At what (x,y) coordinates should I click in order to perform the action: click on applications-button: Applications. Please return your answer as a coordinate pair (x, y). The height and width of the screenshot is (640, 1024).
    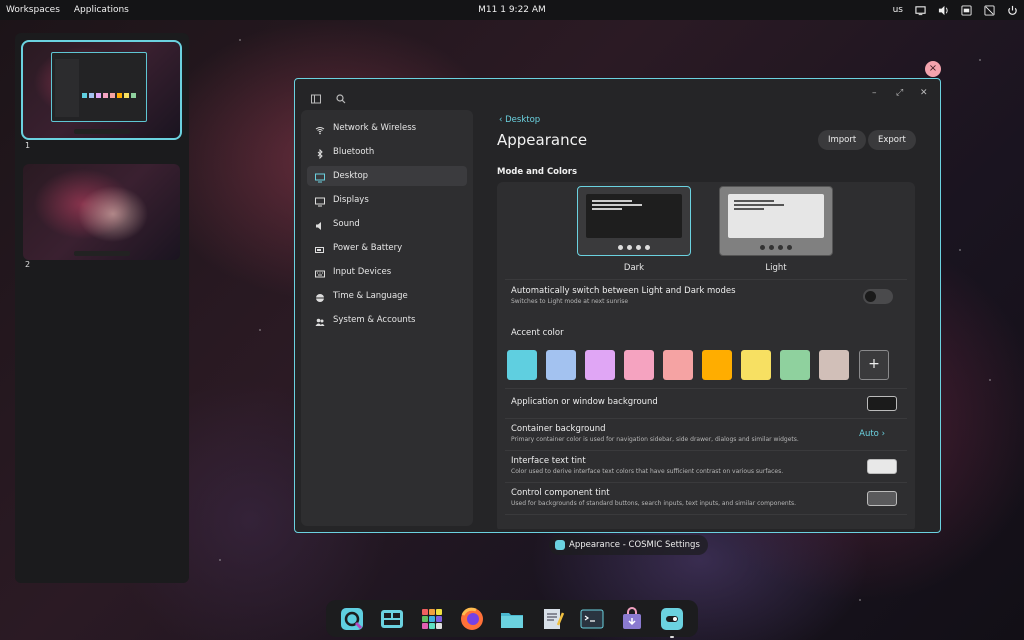
    Looking at the image, I should click on (101, 10).